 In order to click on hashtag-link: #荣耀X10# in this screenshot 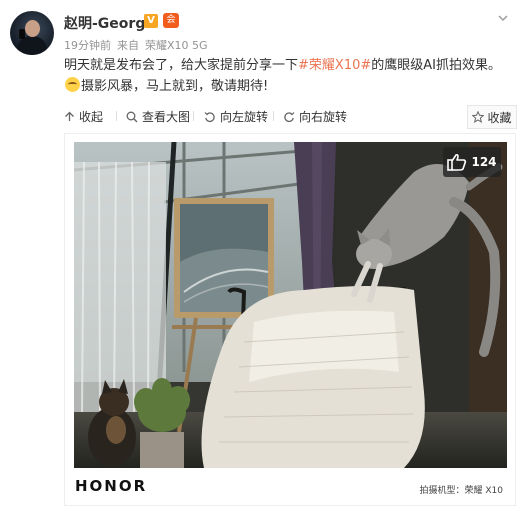, I will do `click(334, 65)`.